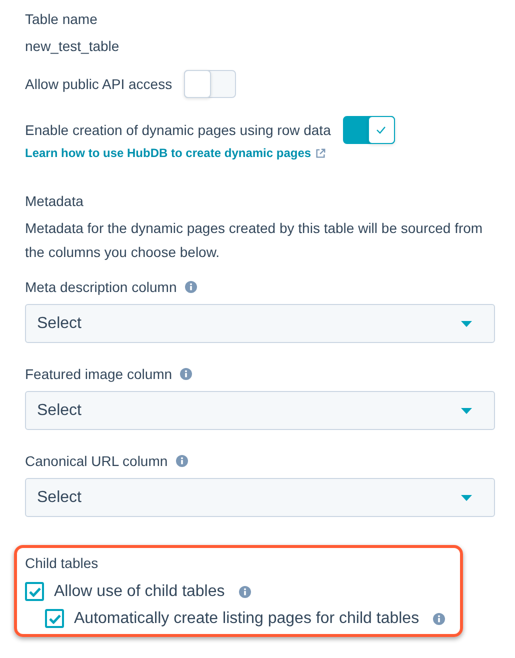  What do you see at coordinates (54, 201) in the screenshot?
I see `section-title: Metadata` at bounding box center [54, 201].